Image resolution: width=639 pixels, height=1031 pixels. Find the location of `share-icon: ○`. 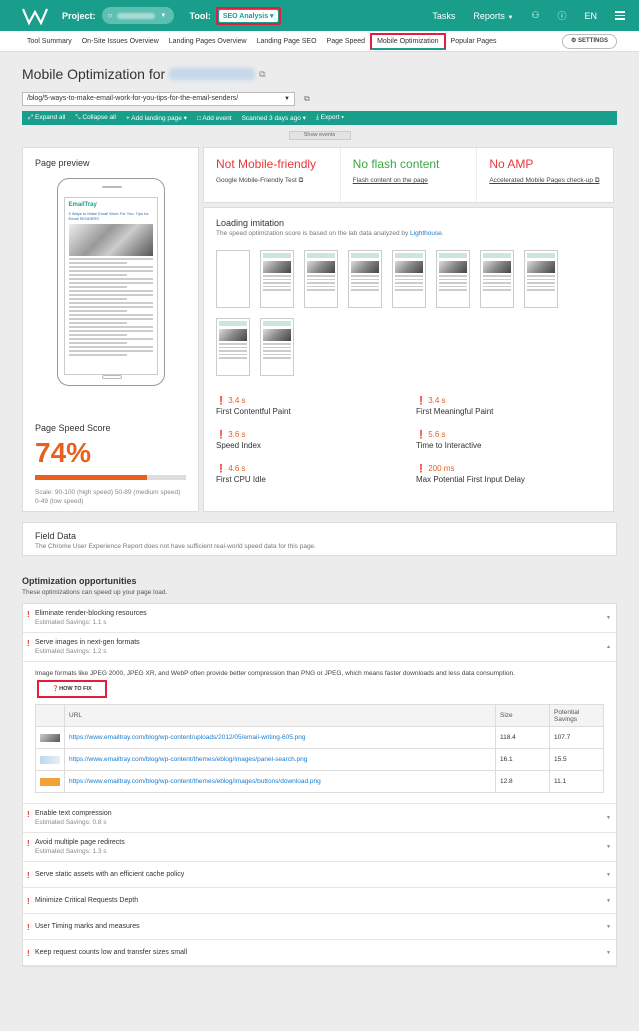

share-icon: ○ is located at coordinates (110, 15).